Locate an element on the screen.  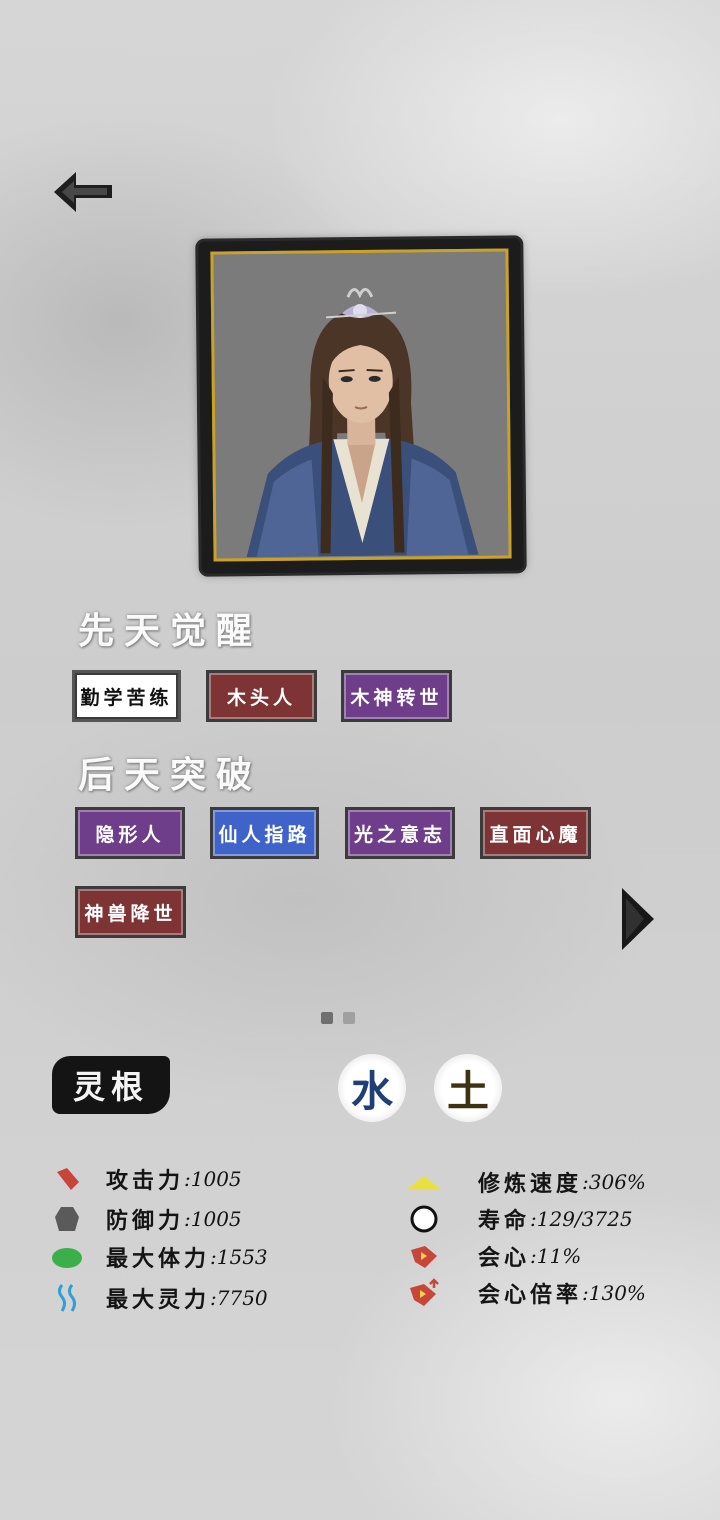
acquired-trait-3: 光之意志 is located at coordinates (400, 833).